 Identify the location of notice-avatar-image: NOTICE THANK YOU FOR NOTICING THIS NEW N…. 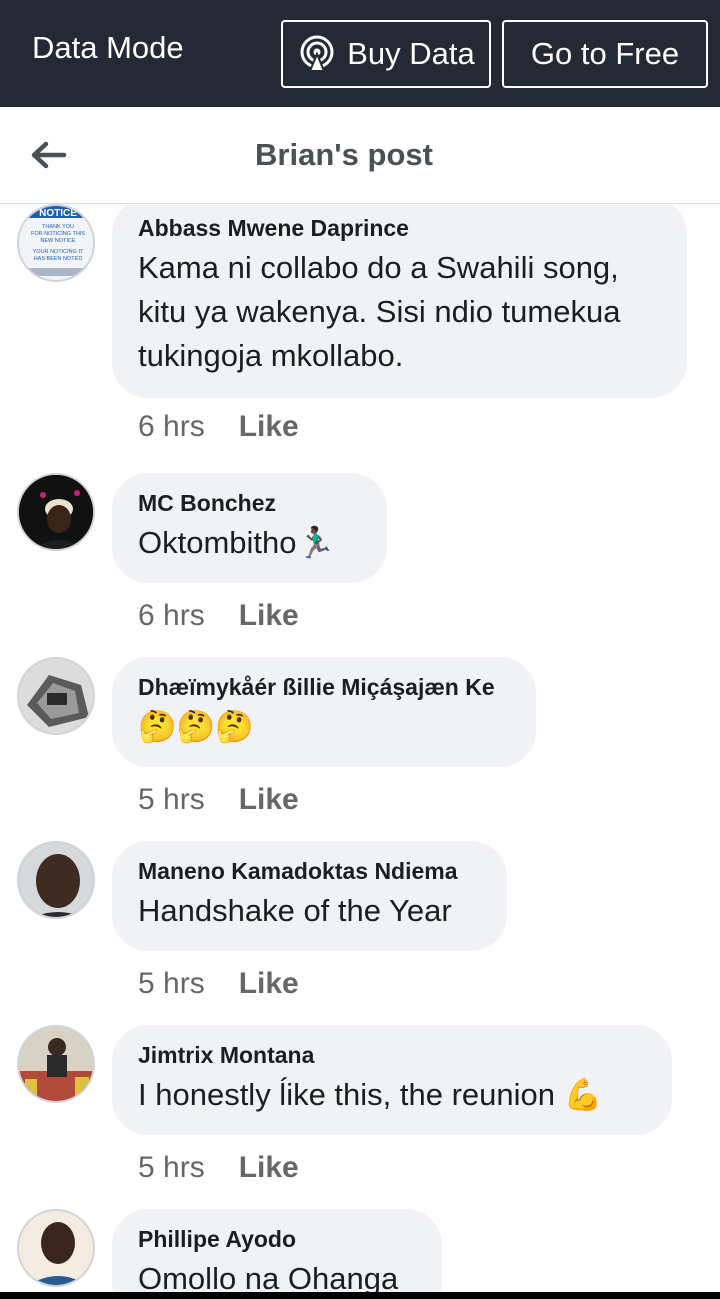
(56, 243).